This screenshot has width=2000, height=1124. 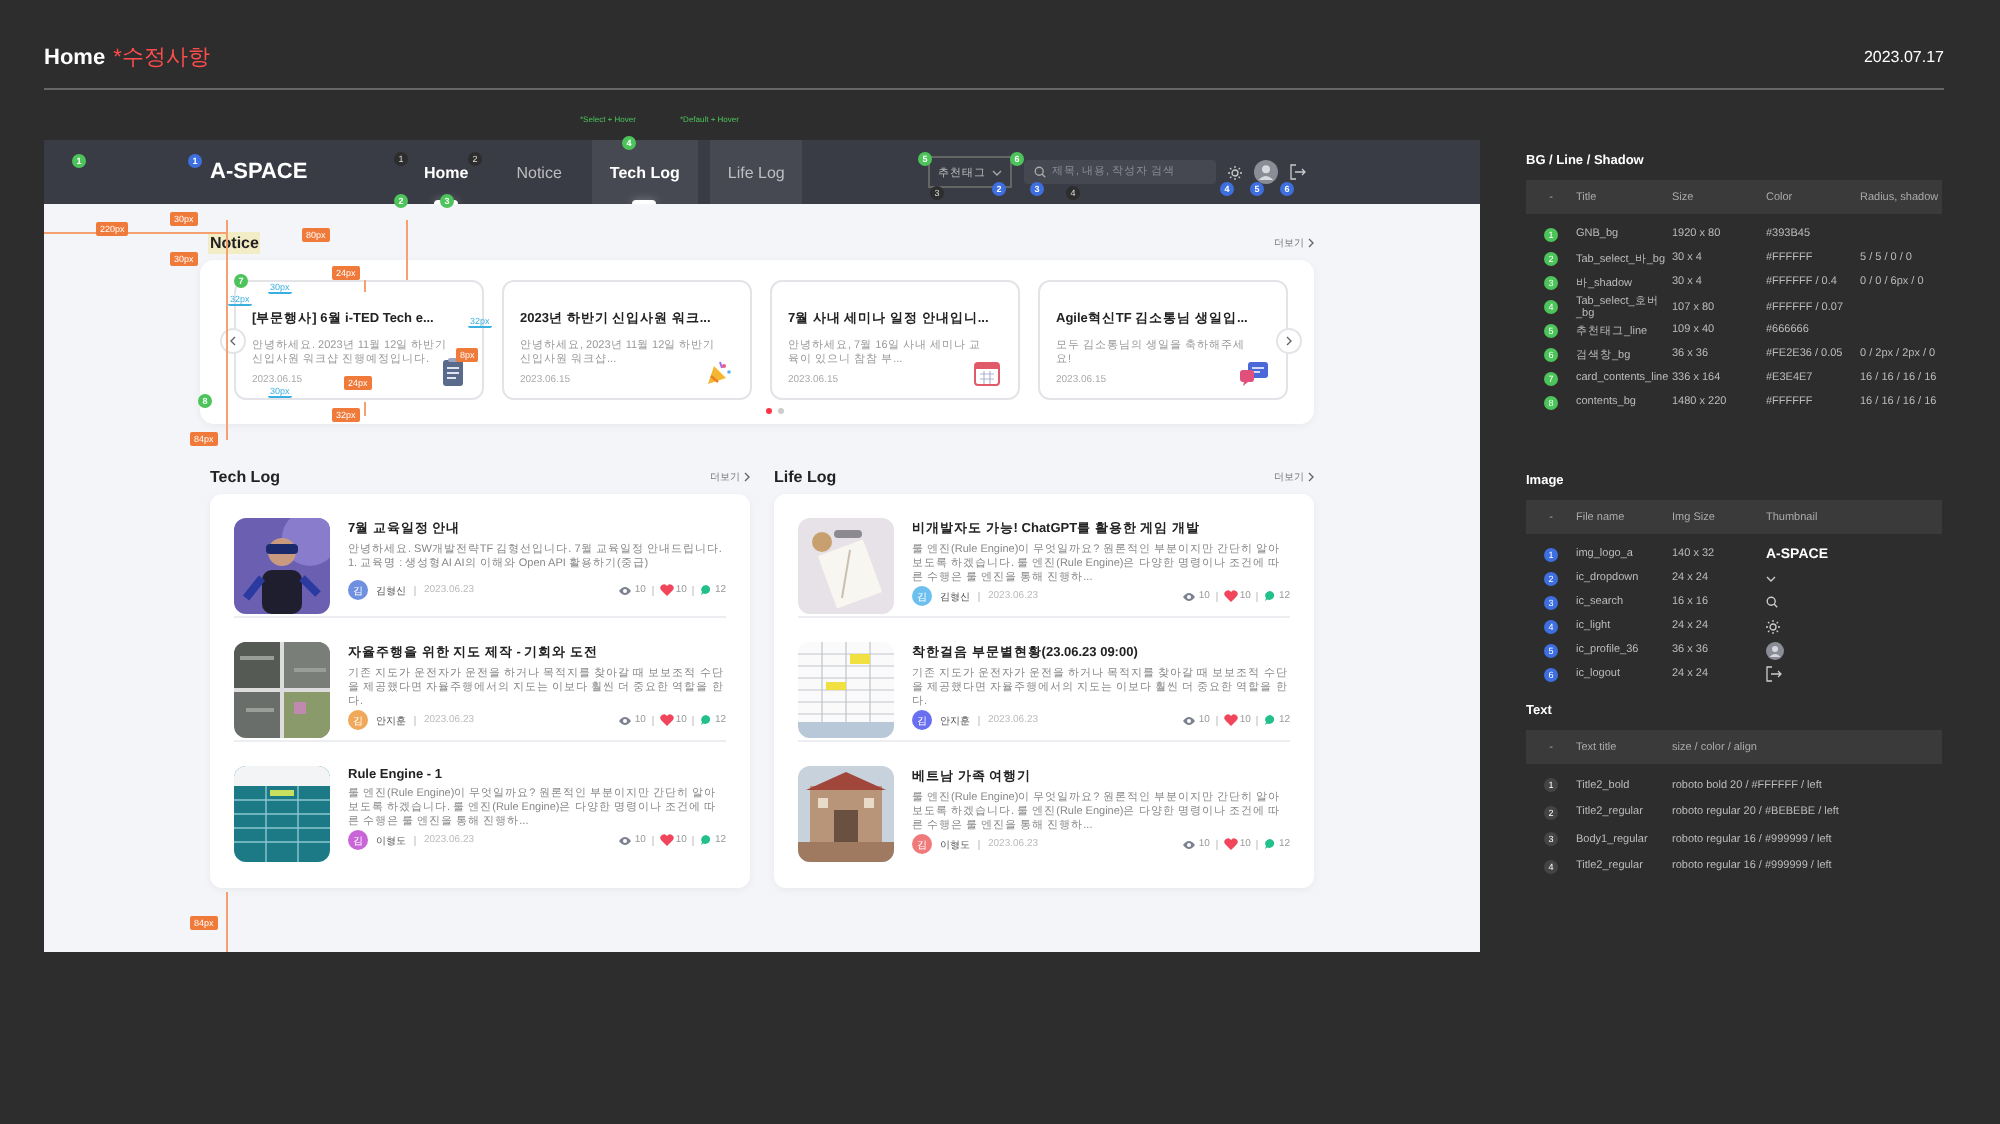 I want to click on previous-button, so click(x=233, y=341).